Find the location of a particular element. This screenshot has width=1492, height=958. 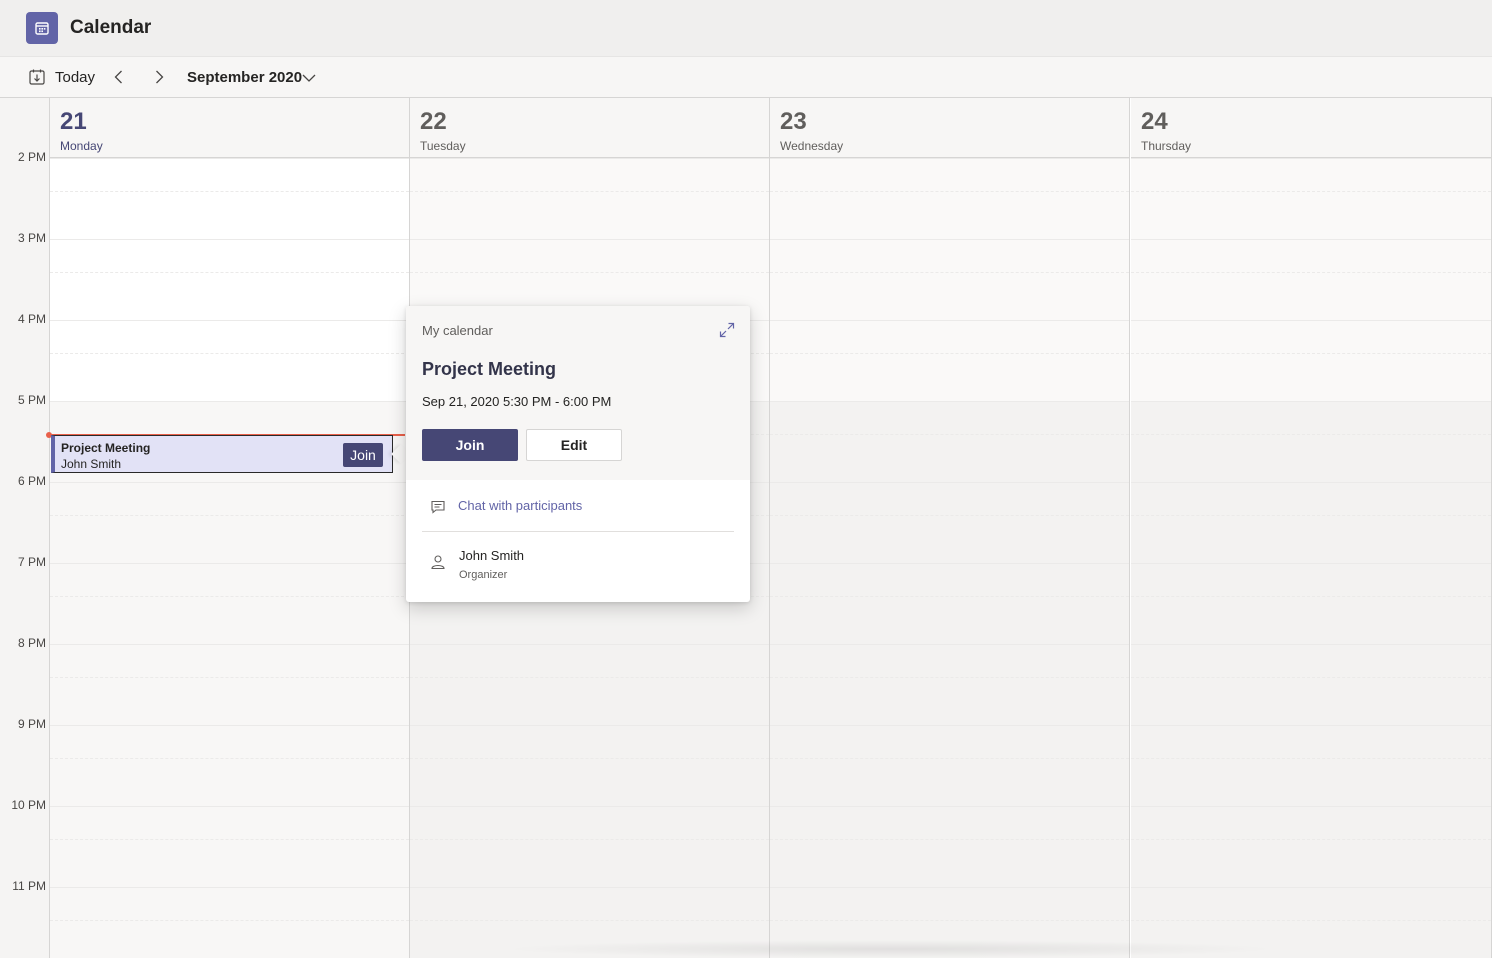

time-label: 11 PM is located at coordinates (29, 886).